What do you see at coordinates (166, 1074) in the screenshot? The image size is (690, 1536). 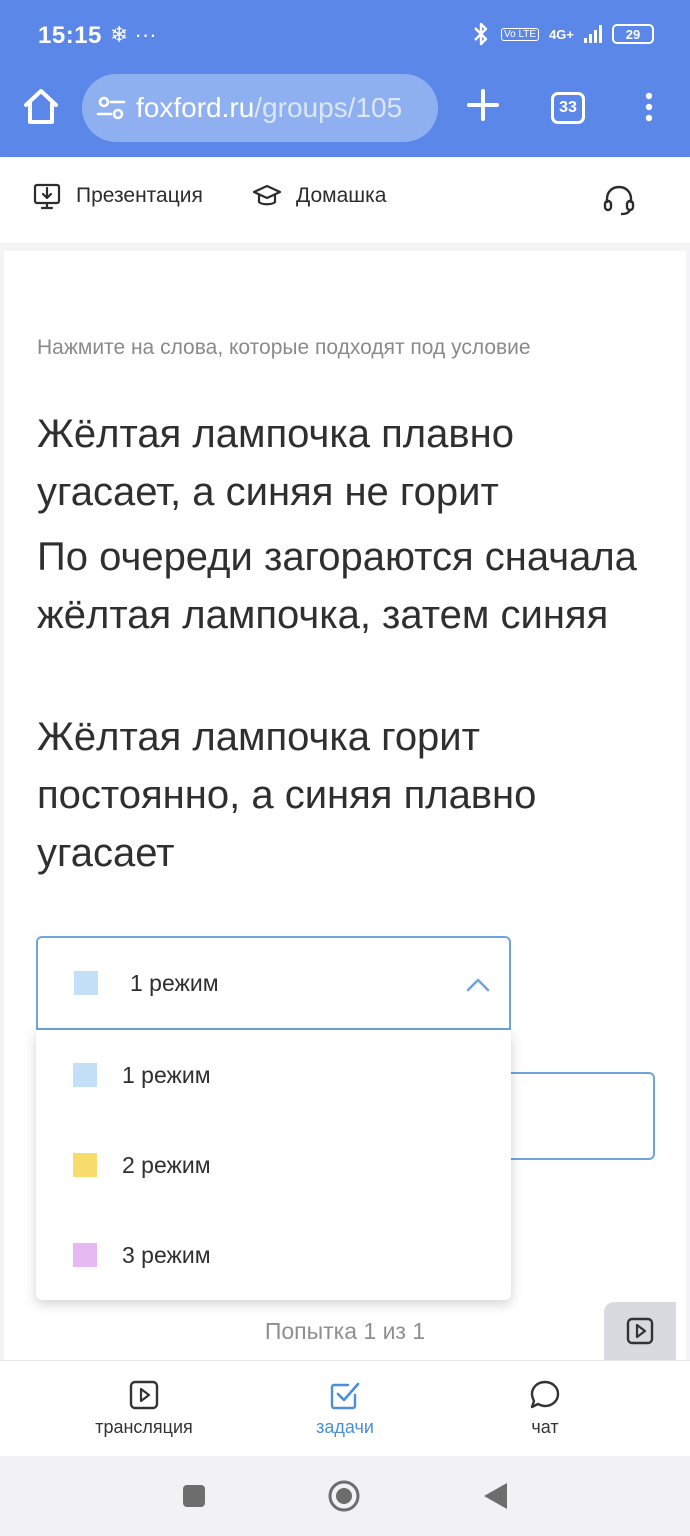 I see `mode-option-label: 1 режим` at bounding box center [166, 1074].